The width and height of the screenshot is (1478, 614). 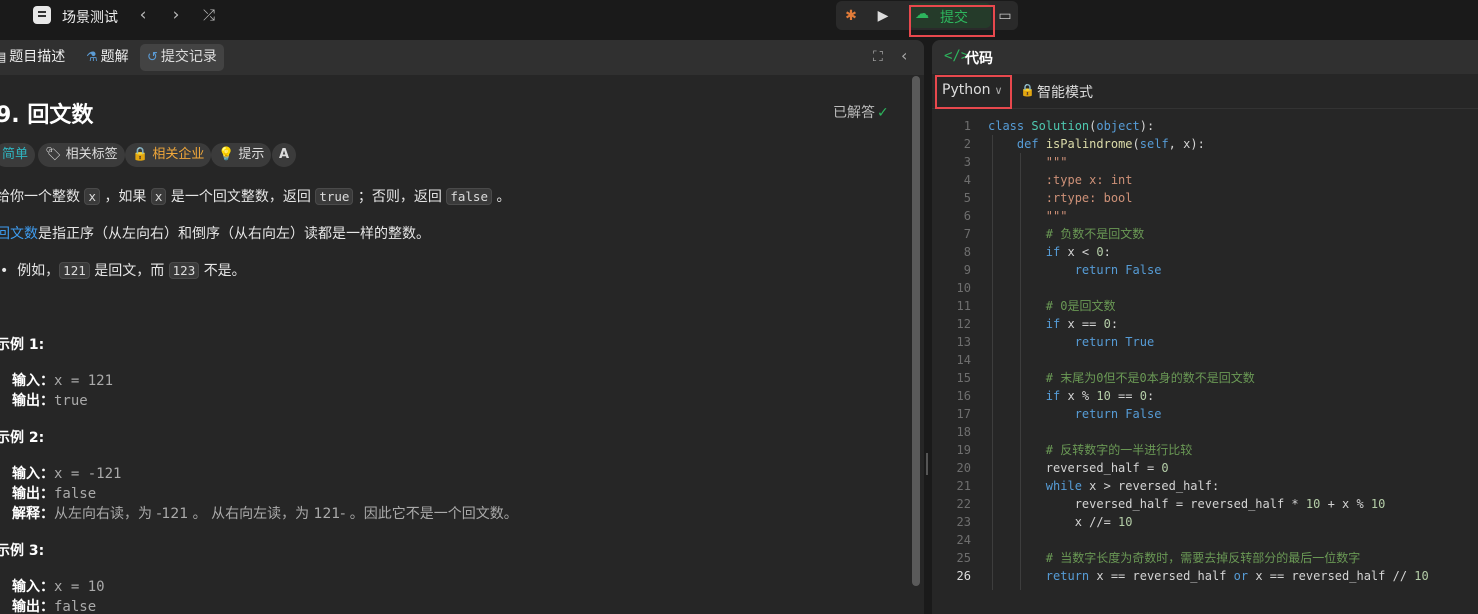 What do you see at coordinates (1065, 92) in the screenshot?
I see `smart-mode-label: 智能模式` at bounding box center [1065, 92].